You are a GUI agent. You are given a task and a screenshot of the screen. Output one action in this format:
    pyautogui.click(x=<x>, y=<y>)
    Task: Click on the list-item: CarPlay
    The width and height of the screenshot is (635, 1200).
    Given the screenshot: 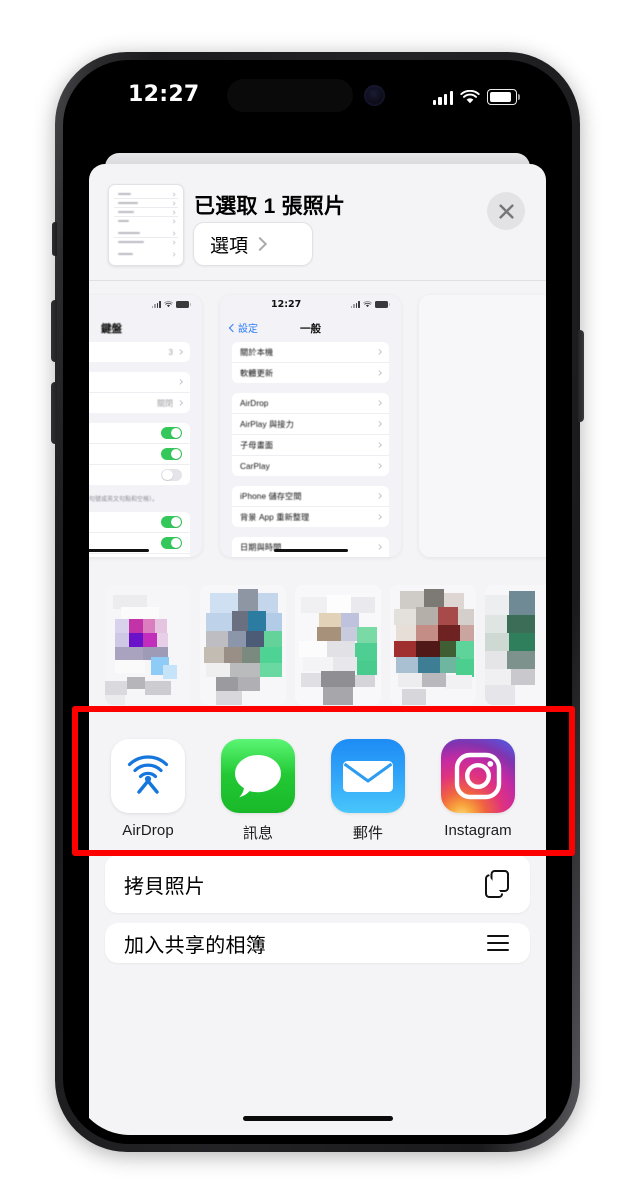 What is the action you would take?
    pyautogui.click(x=310, y=466)
    